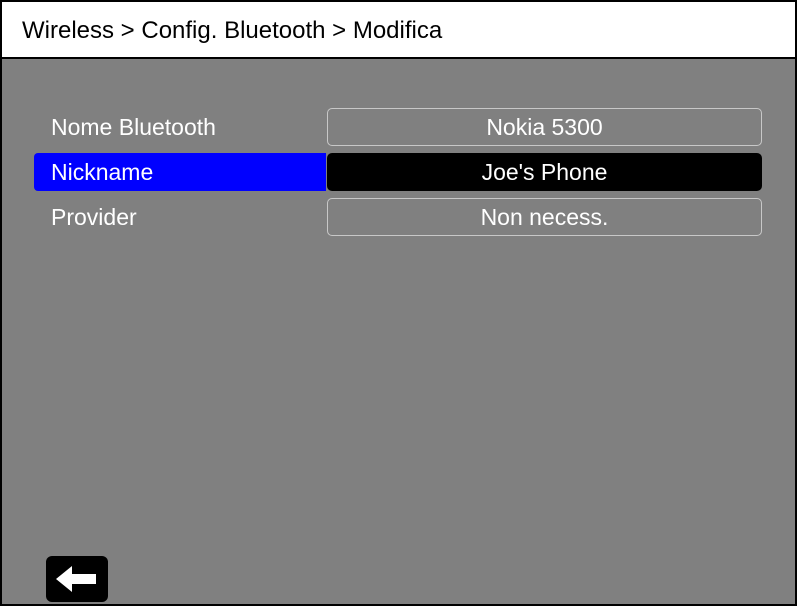 The image size is (797, 606). I want to click on field-row-provider: Provider Non necess., so click(398, 217).